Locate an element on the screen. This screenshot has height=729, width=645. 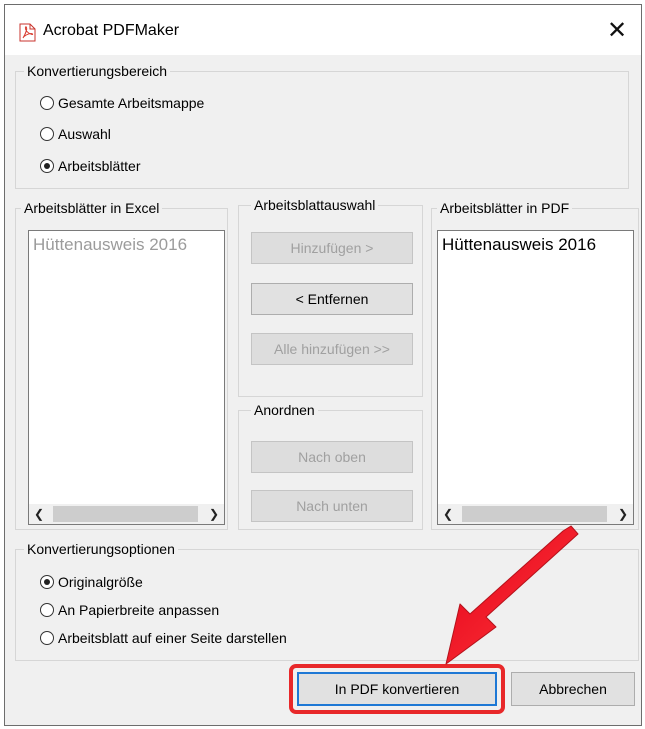
radio-label: Arbeitsblätter is located at coordinates (99, 166).